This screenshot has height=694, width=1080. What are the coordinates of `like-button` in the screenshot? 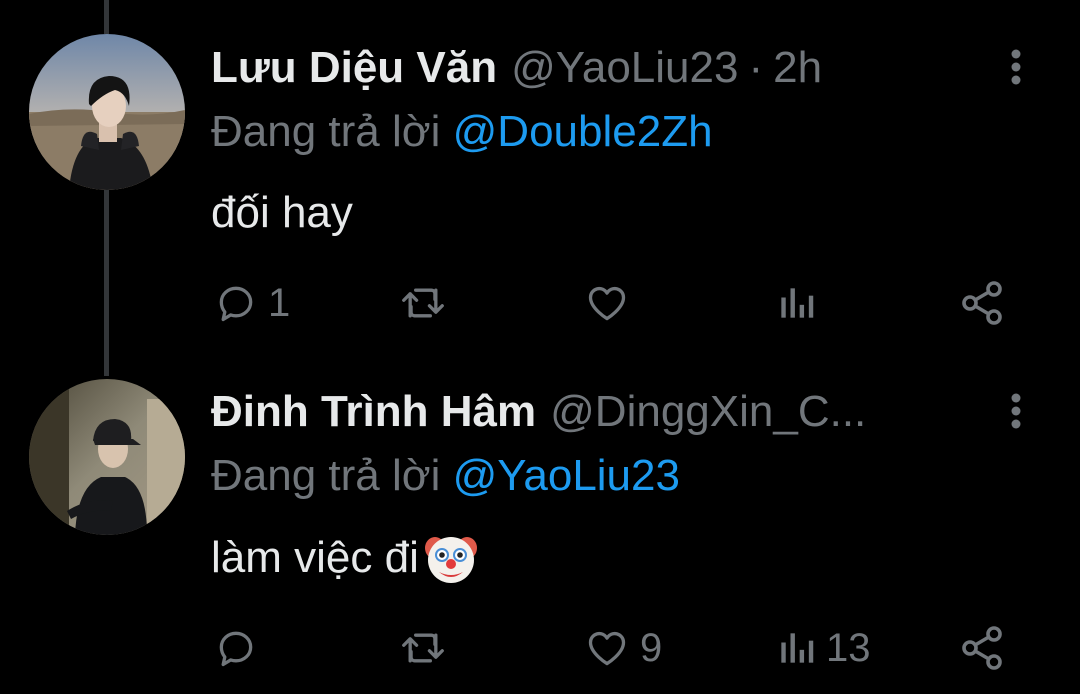 It's located at (612, 303).